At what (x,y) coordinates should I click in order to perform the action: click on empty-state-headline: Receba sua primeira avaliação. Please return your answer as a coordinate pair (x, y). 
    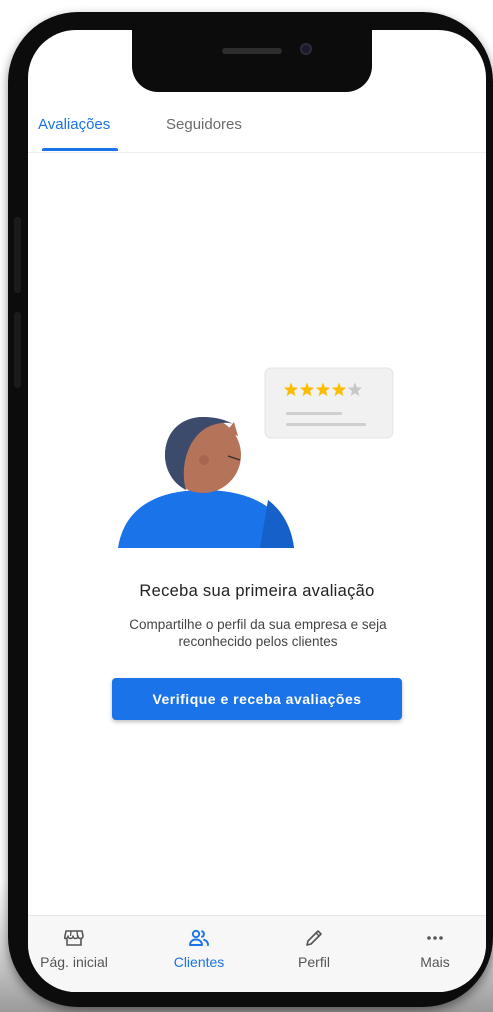
    Looking at the image, I should click on (257, 591).